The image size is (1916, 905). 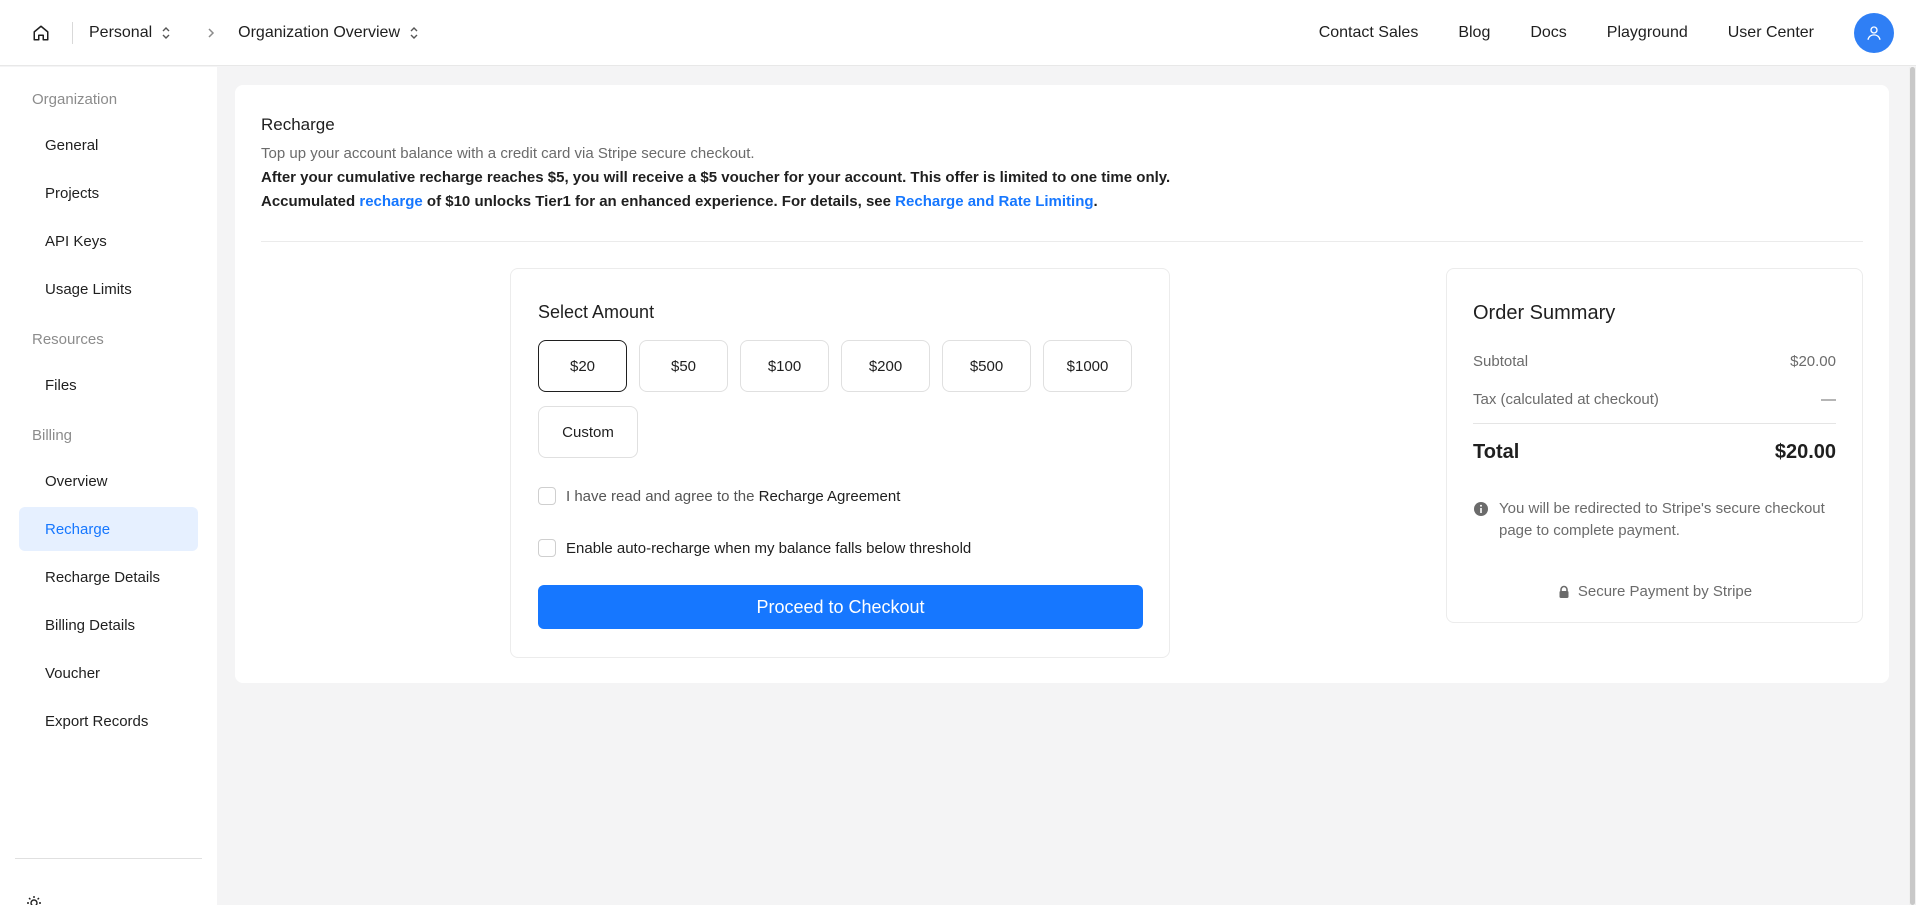 I want to click on amount-option-500: $500, so click(x=986, y=366).